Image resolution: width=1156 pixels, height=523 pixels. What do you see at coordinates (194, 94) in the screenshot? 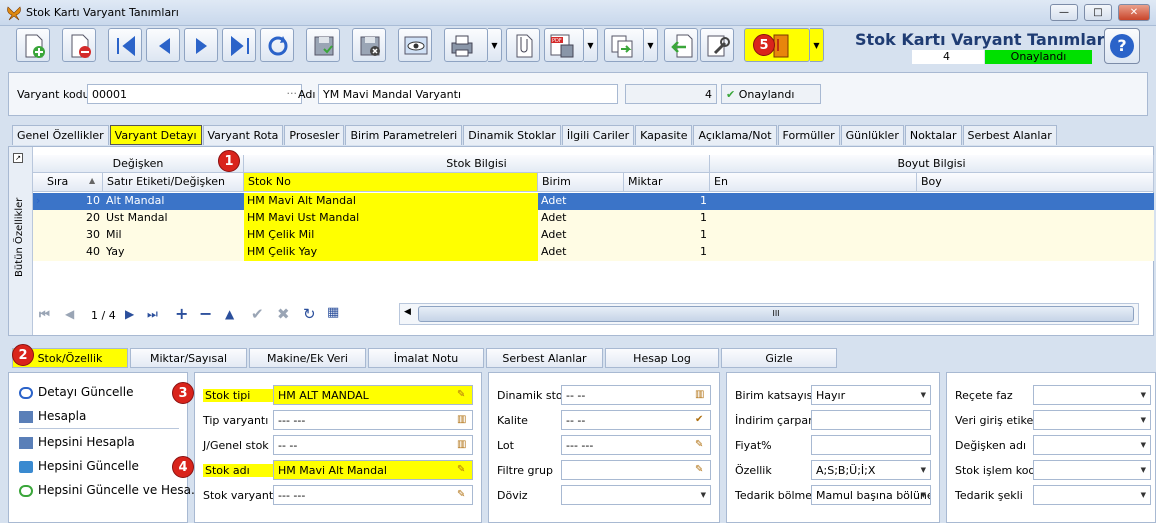
I see `variant-code-input: 00001 ···` at bounding box center [194, 94].